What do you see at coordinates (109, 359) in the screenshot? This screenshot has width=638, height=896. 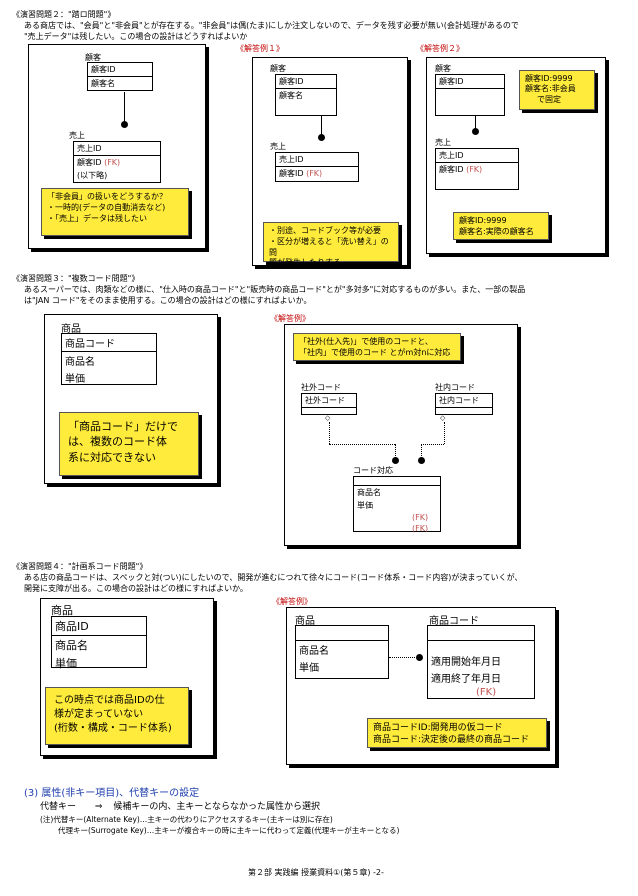 I see `product-entity: 商品コード 商品名 単価` at bounding box center [109, 359].